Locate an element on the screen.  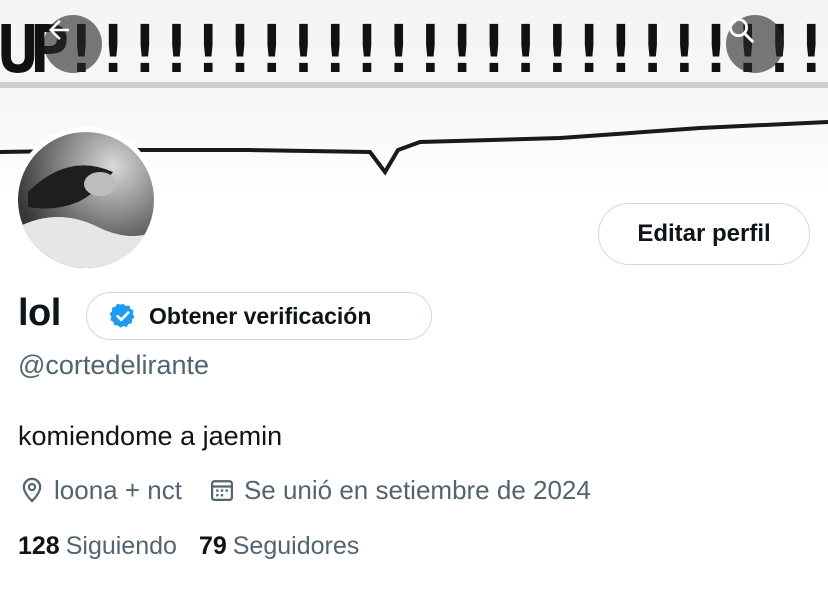
get-verified-button: Obtener verificación is located at coordinates (259, 316).